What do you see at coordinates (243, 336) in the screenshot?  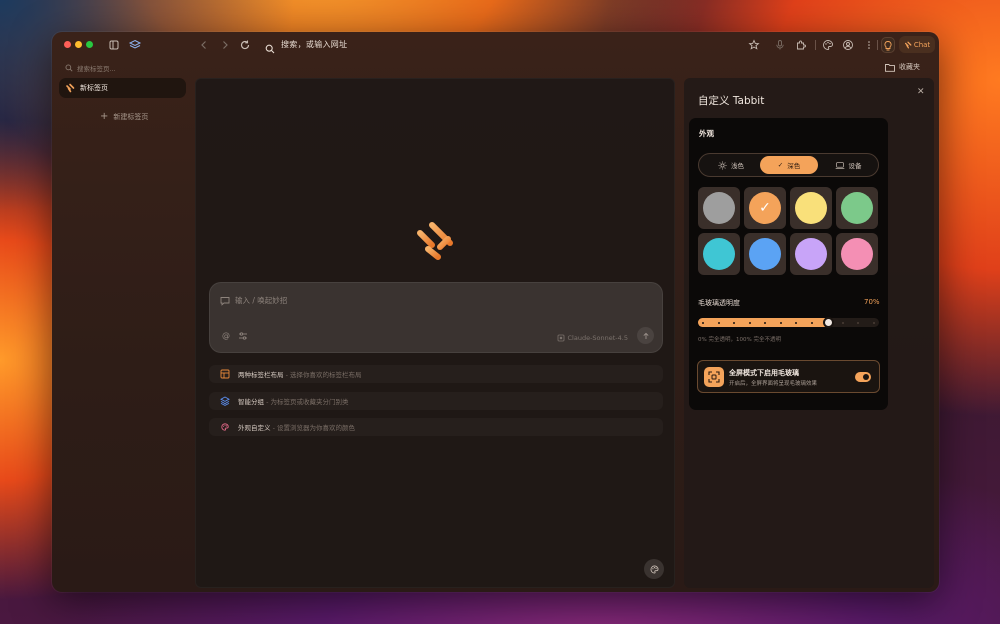 I see `settings-sliders-icon` at bounding box center [243, 336].